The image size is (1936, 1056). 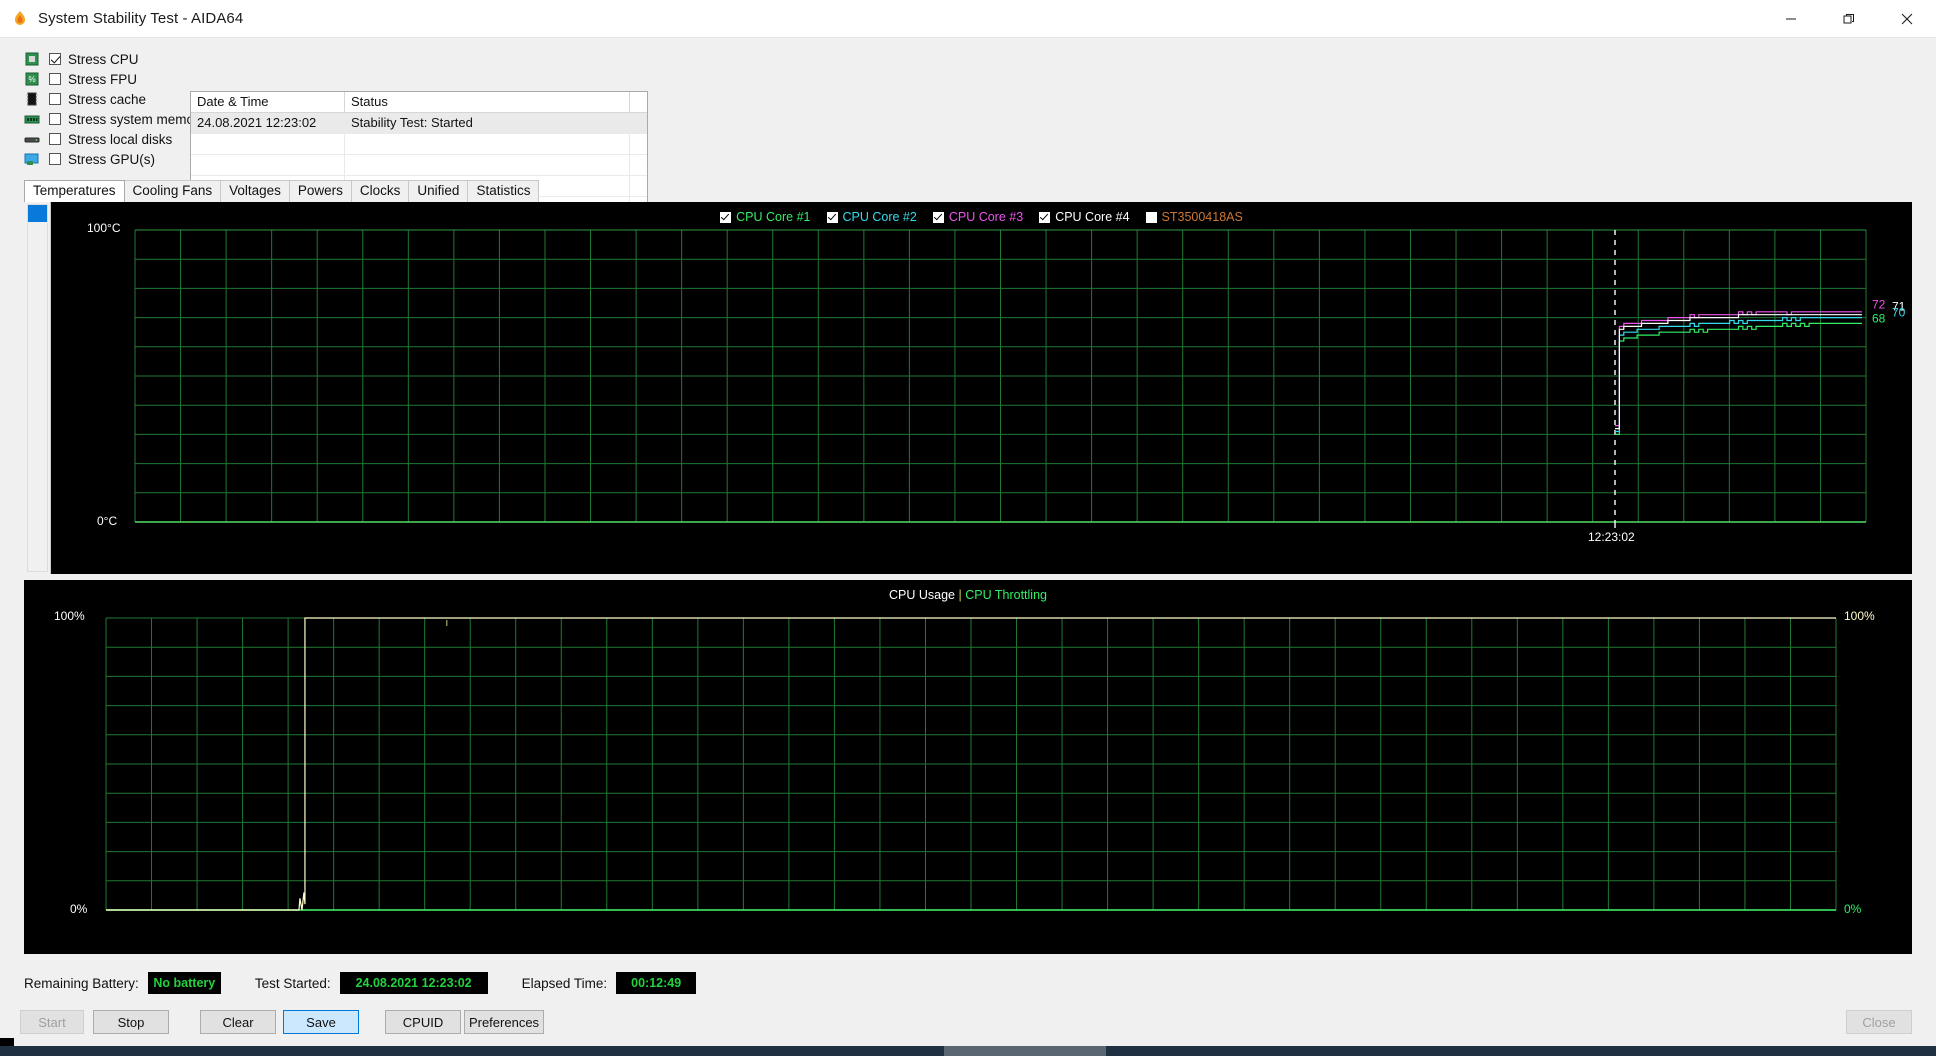 I want to click on close-button: Close, so click(x=1879, y=1022).